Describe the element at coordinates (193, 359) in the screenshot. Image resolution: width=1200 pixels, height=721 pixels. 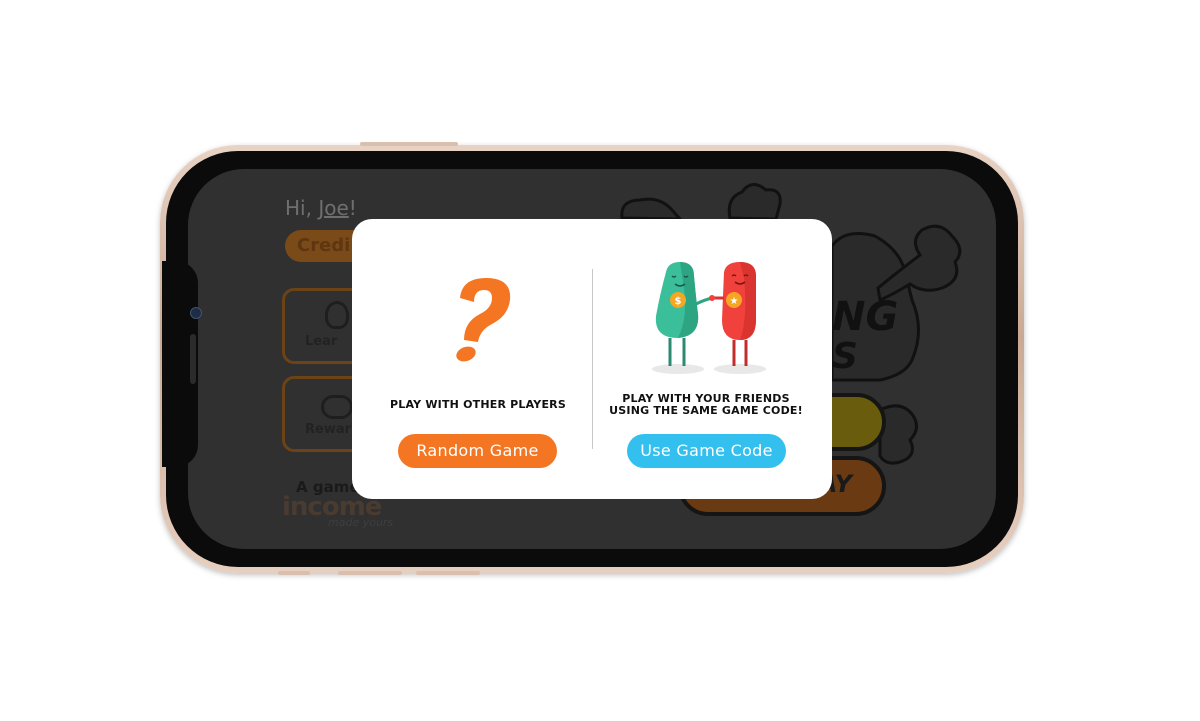
I see `speaker-grille` at that location.